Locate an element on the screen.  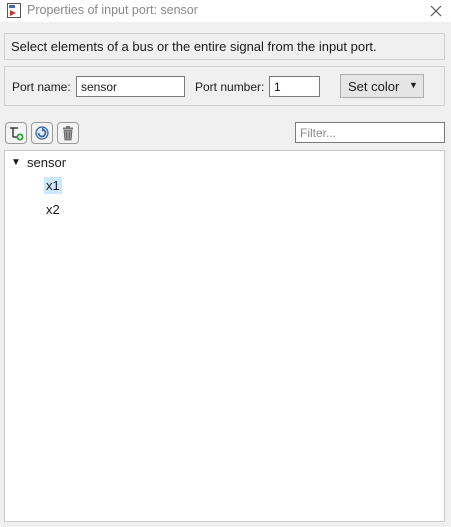
title-bar: Properties of input port: sensor is located at coordinates (225, 11).